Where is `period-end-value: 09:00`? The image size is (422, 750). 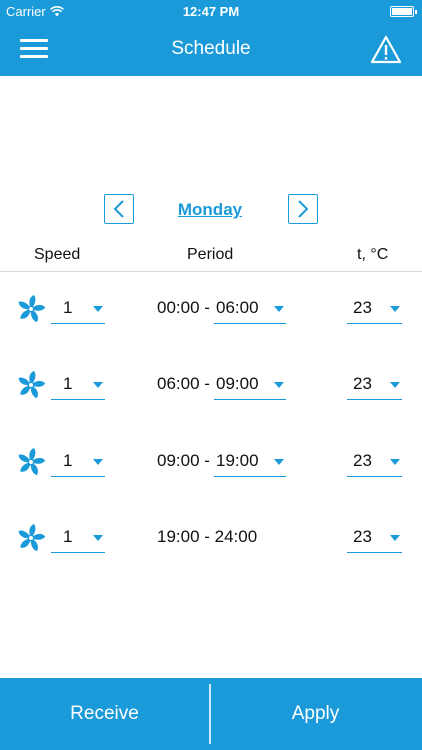 period-end-value: 09:00 is located at coordinates (237, 383).